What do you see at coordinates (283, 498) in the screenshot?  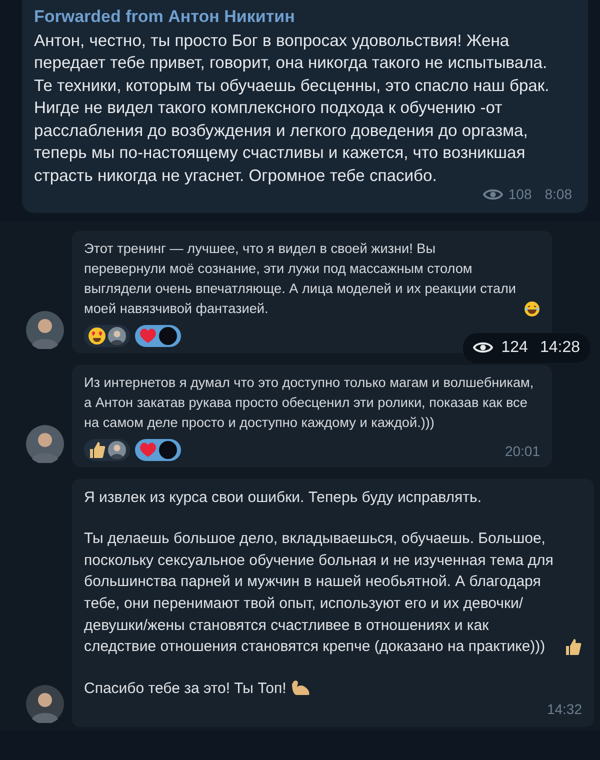 I see `message-text: Я извлек из курса свои ошибки. Теперь буду исправлять.` at bounding box center [283, 498].